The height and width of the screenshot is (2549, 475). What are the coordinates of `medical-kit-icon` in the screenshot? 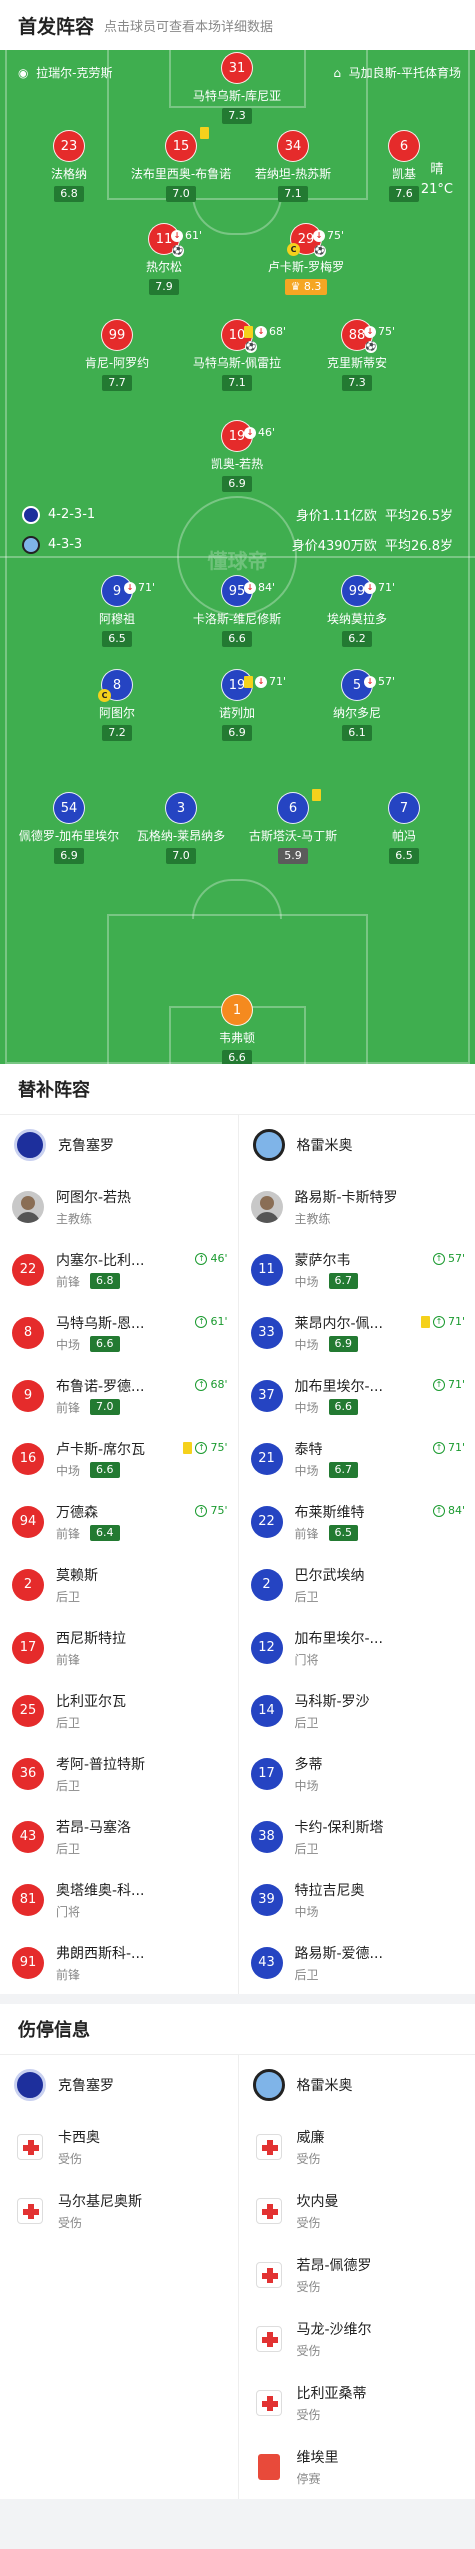 It's located at (268, 2211).